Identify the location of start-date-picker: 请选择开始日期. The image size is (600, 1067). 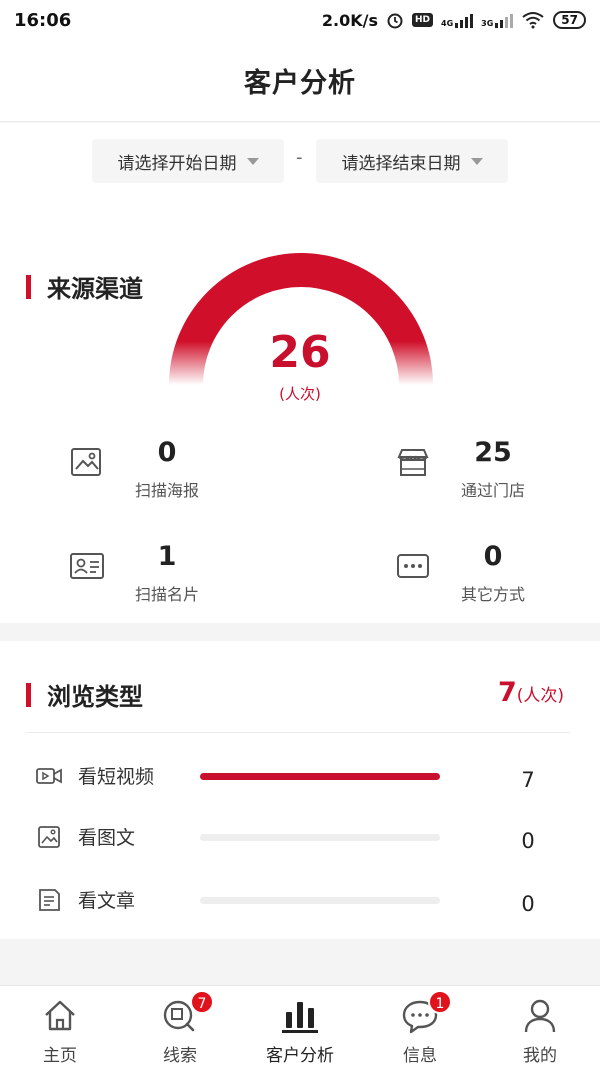
(188, 161).